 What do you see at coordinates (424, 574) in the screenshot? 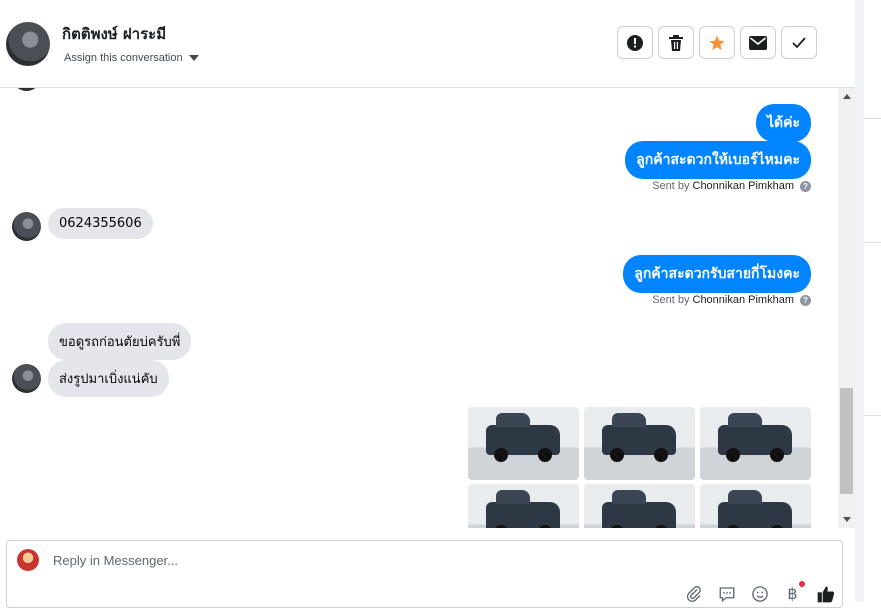
I see `reply-composer: ฿` at bounding box center [424, 574].